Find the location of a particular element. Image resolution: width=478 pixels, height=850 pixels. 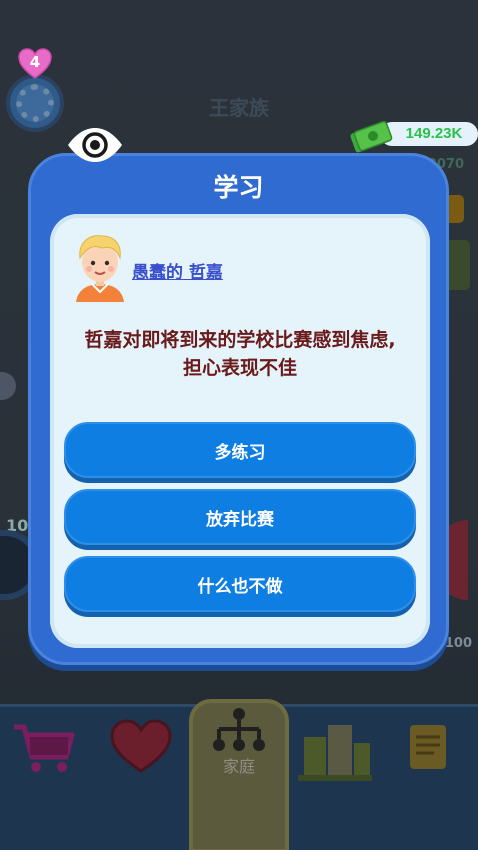

eye-toggle-button is located at coordinates (95, 145).